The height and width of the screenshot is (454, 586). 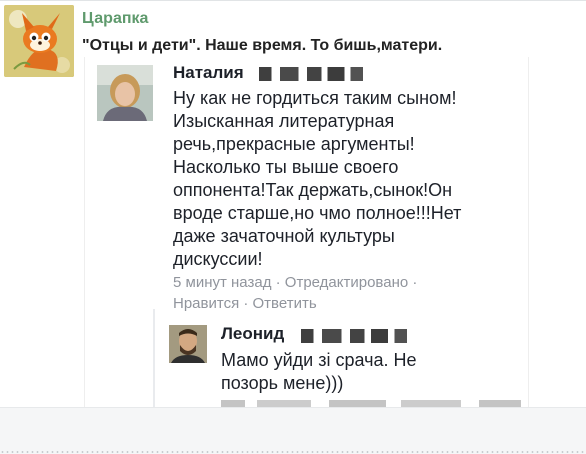 What do you see at coordinates (371, 403) in the screenshot?
I see `cropped-text-line` at bounding box center [371, 403].